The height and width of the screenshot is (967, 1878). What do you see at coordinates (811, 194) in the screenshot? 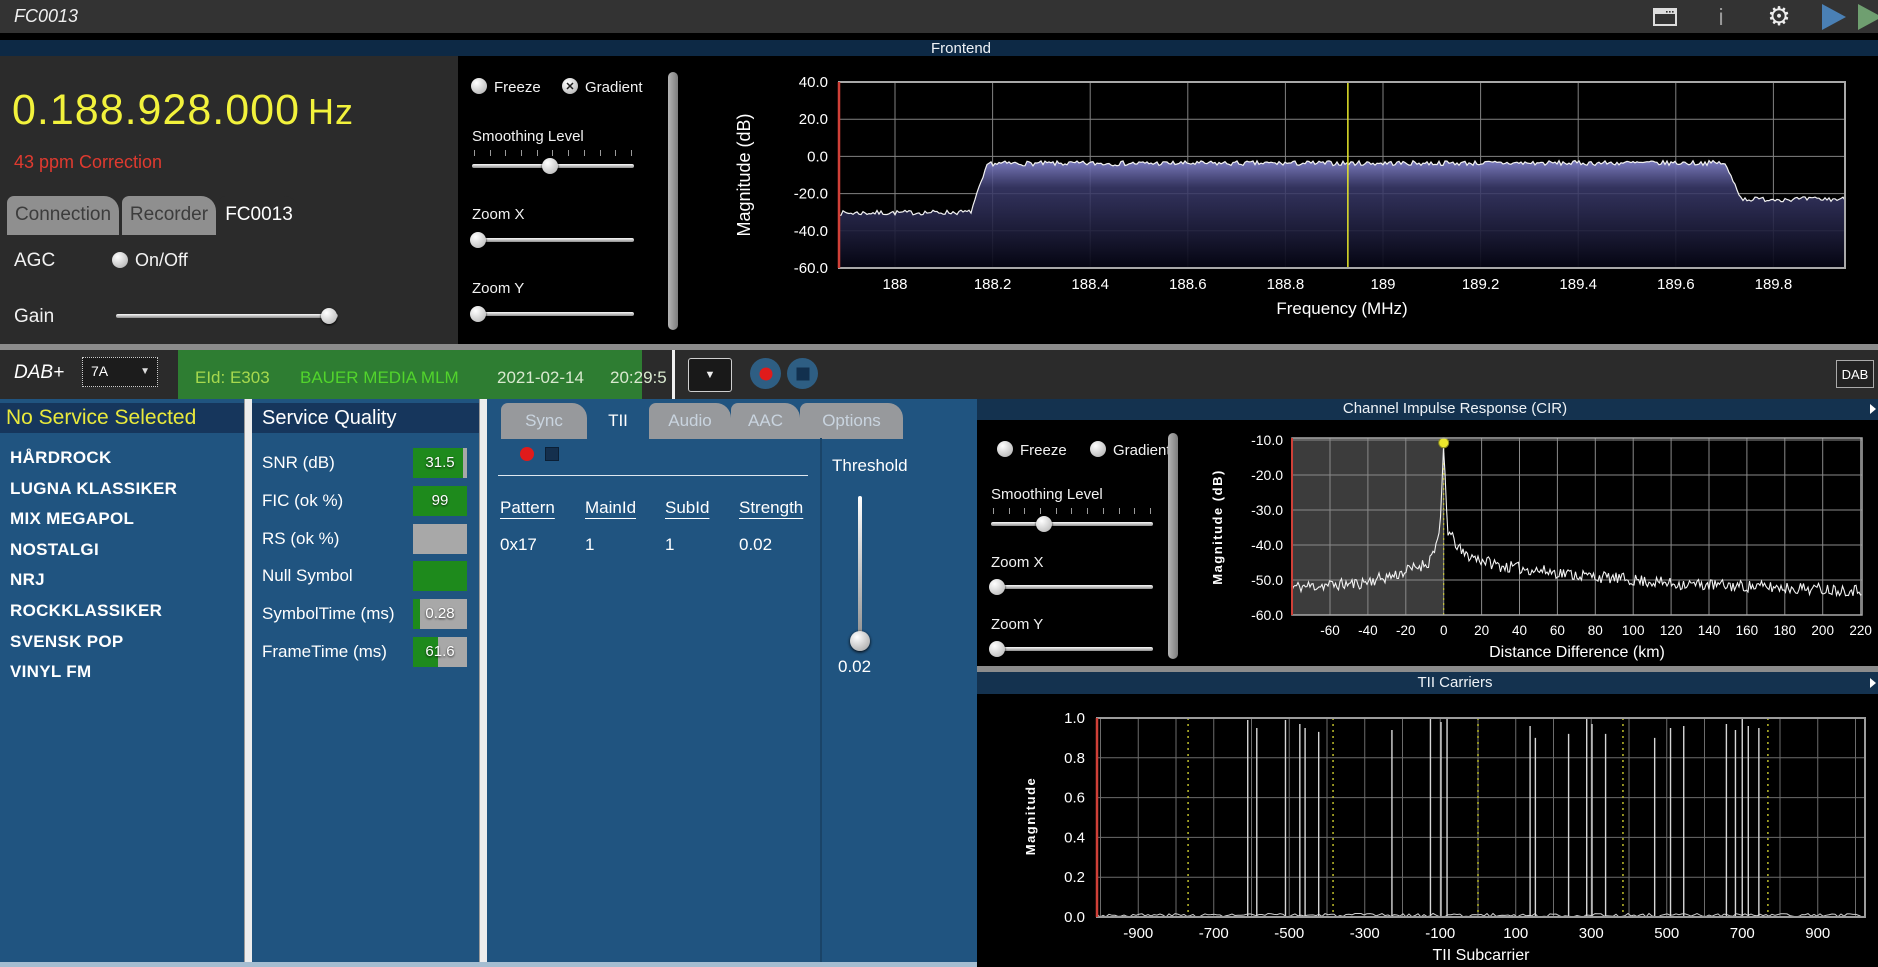
I see `svg-text: -20.0` at bounding box center [811, 194].